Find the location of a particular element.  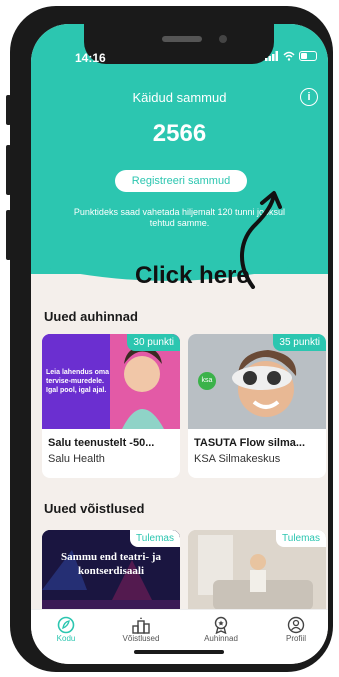

steps-count: 2566 is located at coordinates (179, 133).